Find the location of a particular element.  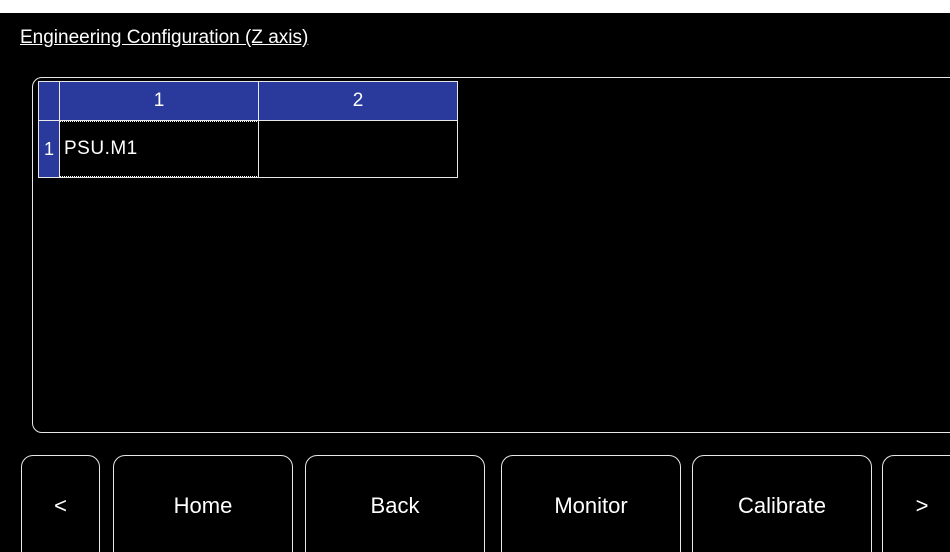

next-button: > is located at coordinates (916, 503).